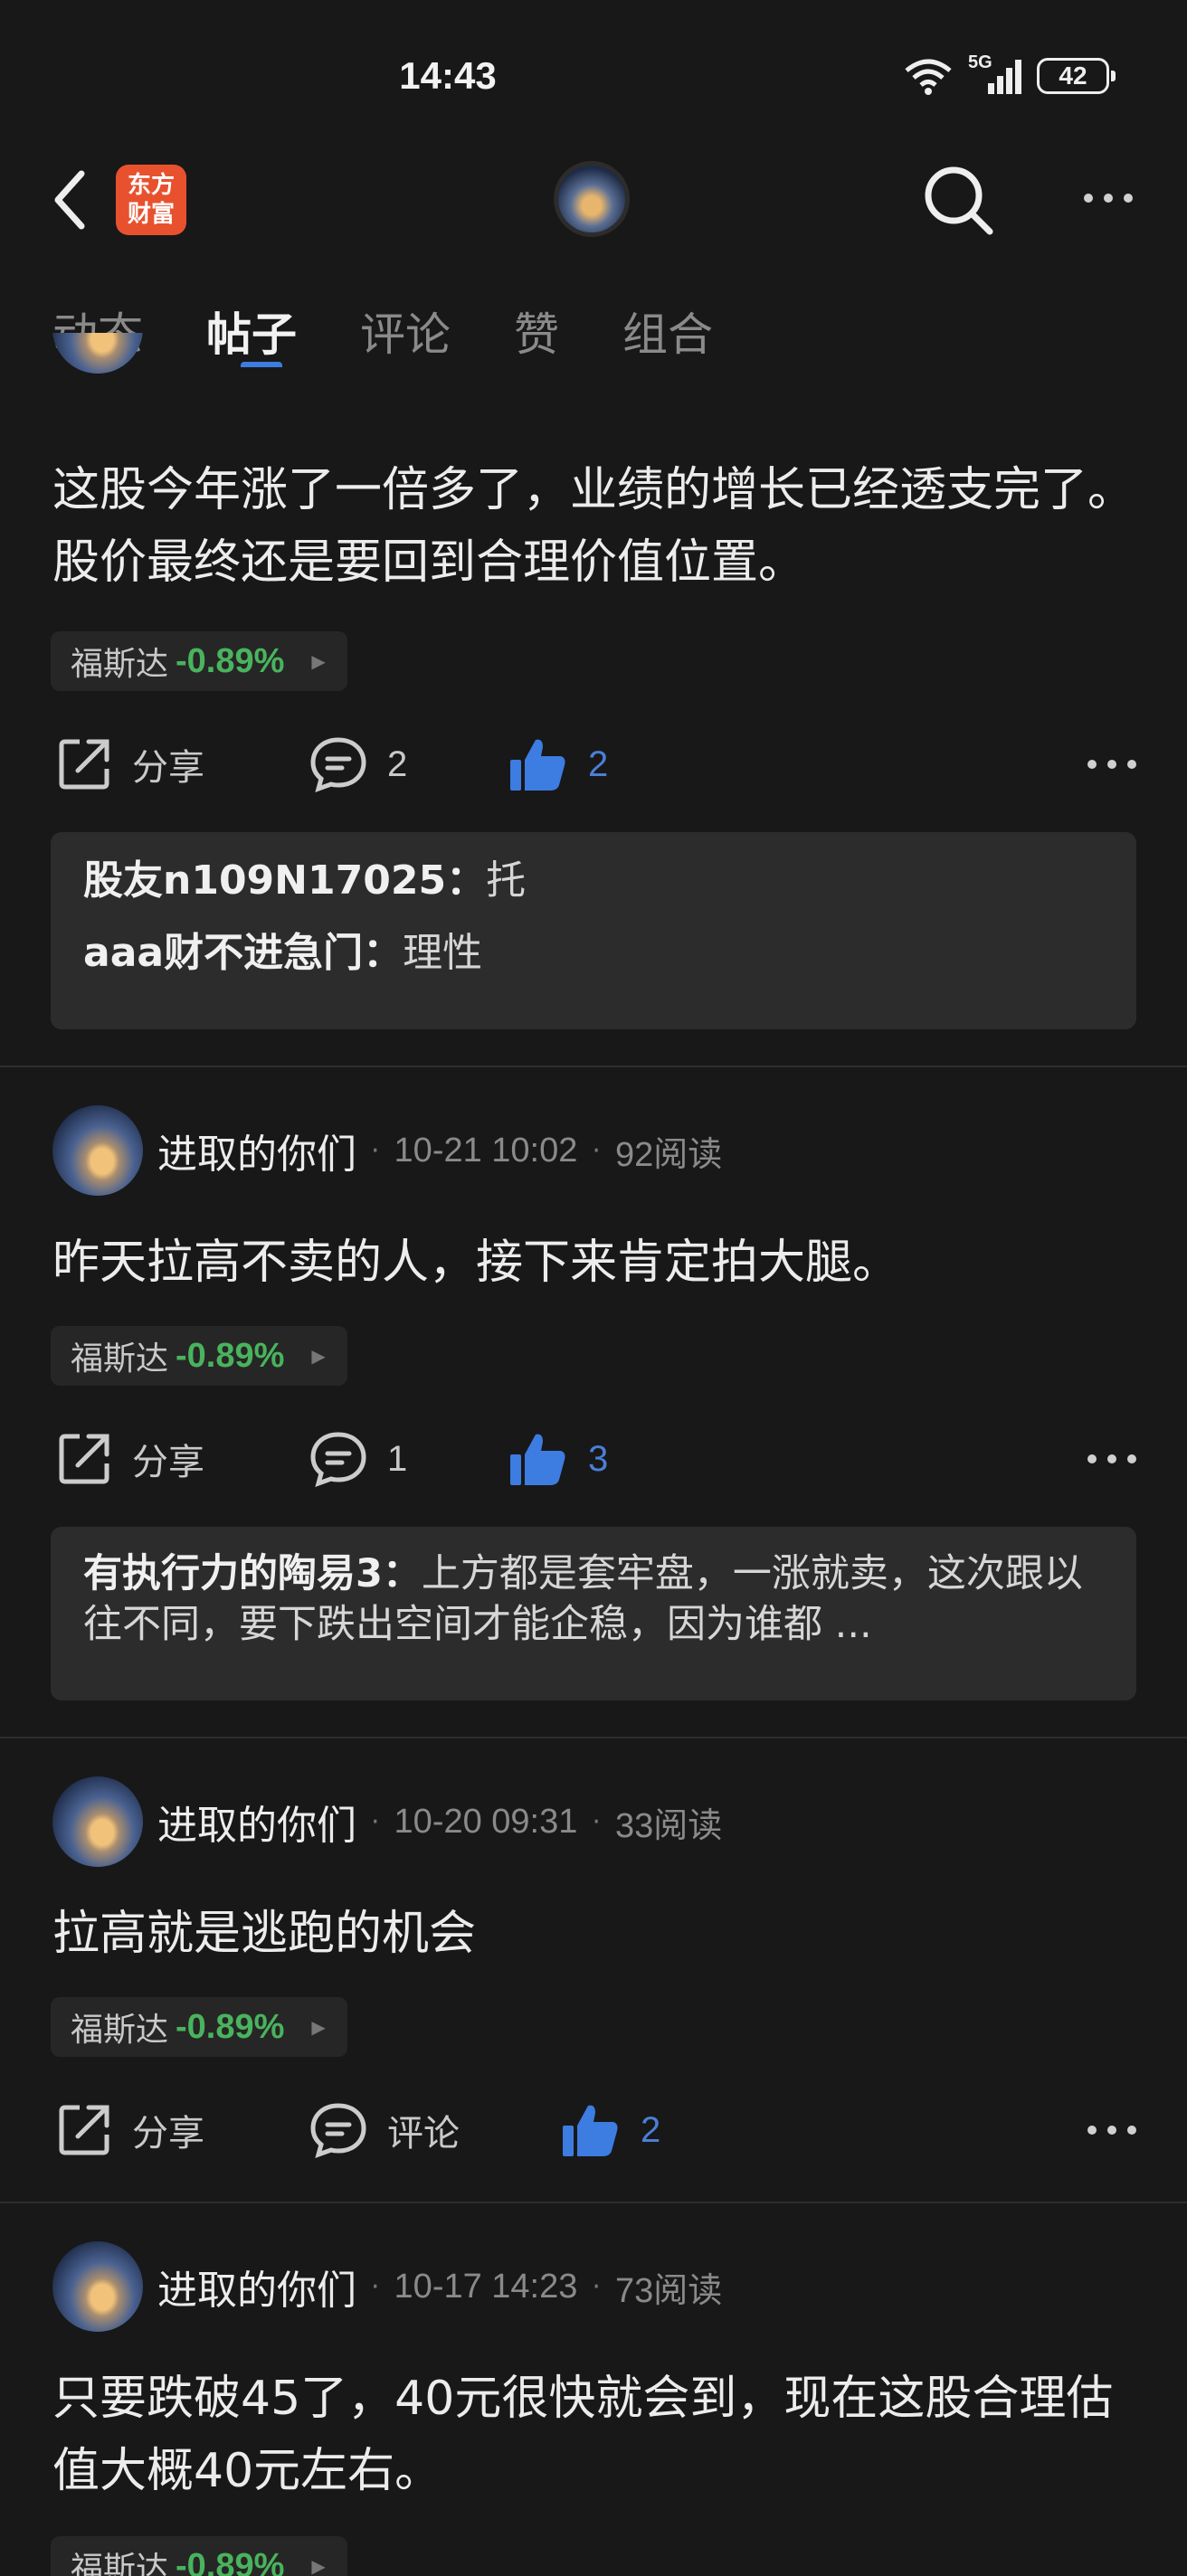  Describe the element at coordinates (252, 1573) in the screenshot. I see `reply-user: 有执行力的陶易3：` at that location.